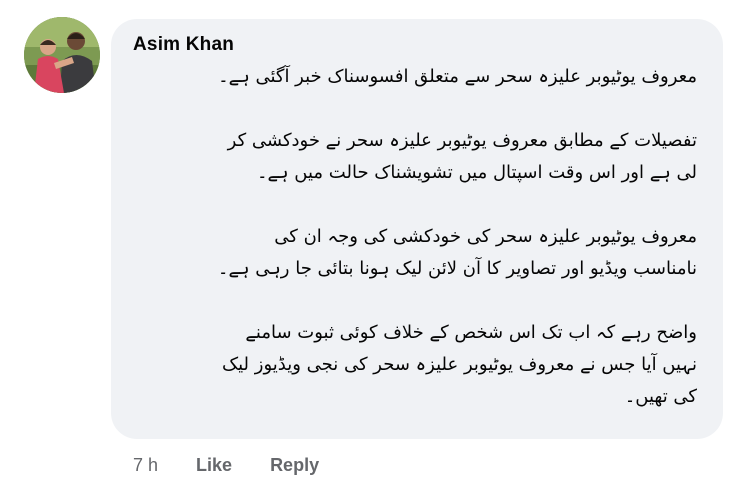 Image resolution: width=746 pixels, height=500 pixels. I want to click on avatar-photo, so click(62, 55).